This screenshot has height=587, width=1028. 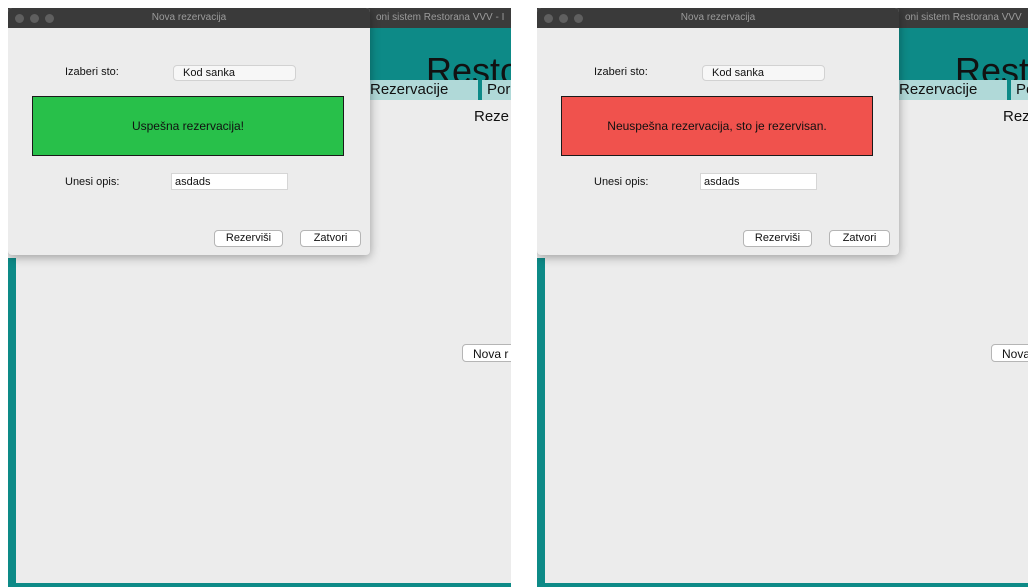 What do you see at coordinates (1015, 116) in the screenshot?
I see `content-title: Rez` at bounding box center [1015, 116].